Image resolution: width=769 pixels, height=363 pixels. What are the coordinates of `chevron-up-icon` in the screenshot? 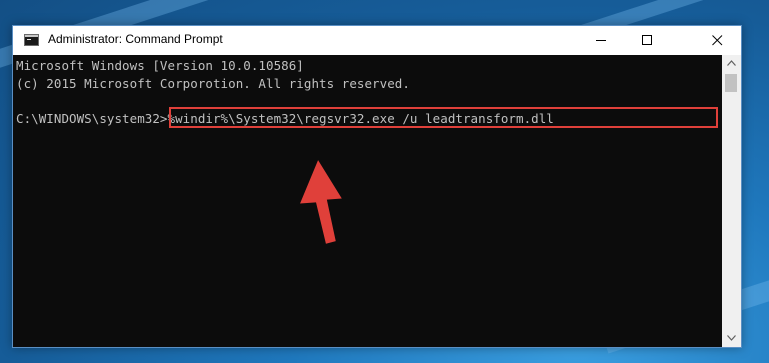 It's located at (731, 63).